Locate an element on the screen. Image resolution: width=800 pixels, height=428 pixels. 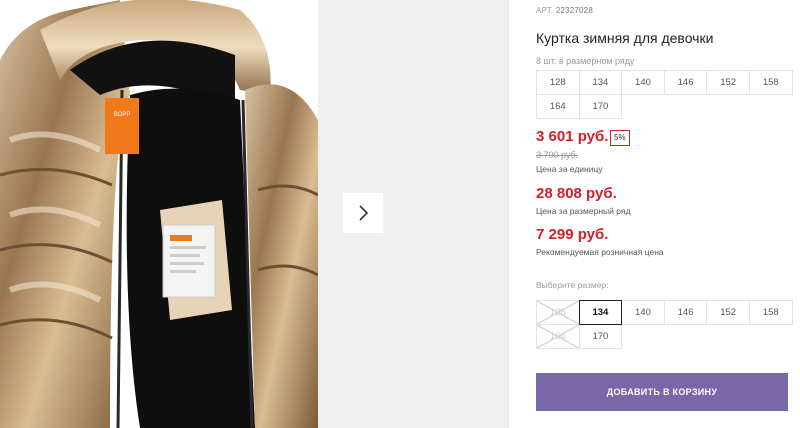
add-to-cart-button: ДОБАВИТЬ В КОРЗИНУ is located at coordinates (662, 392).